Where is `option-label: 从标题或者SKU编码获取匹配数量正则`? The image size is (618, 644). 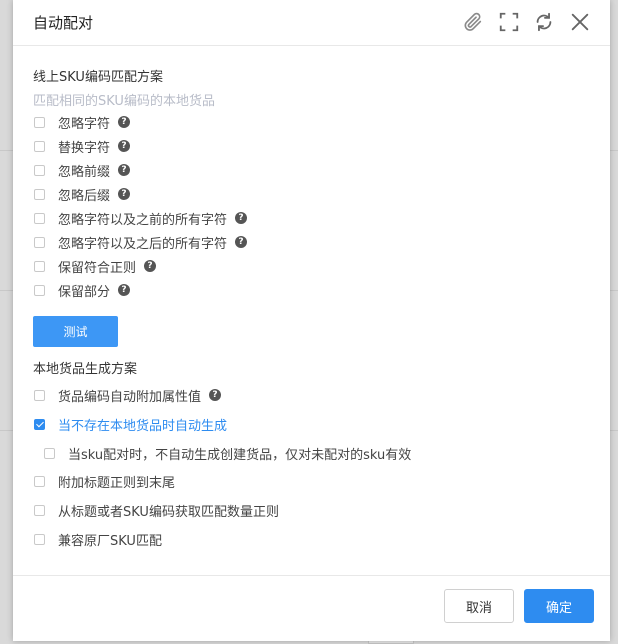
option-label: 从标题或者SKU编码获取匹配数量正则 is located at coordinates (168, 512).